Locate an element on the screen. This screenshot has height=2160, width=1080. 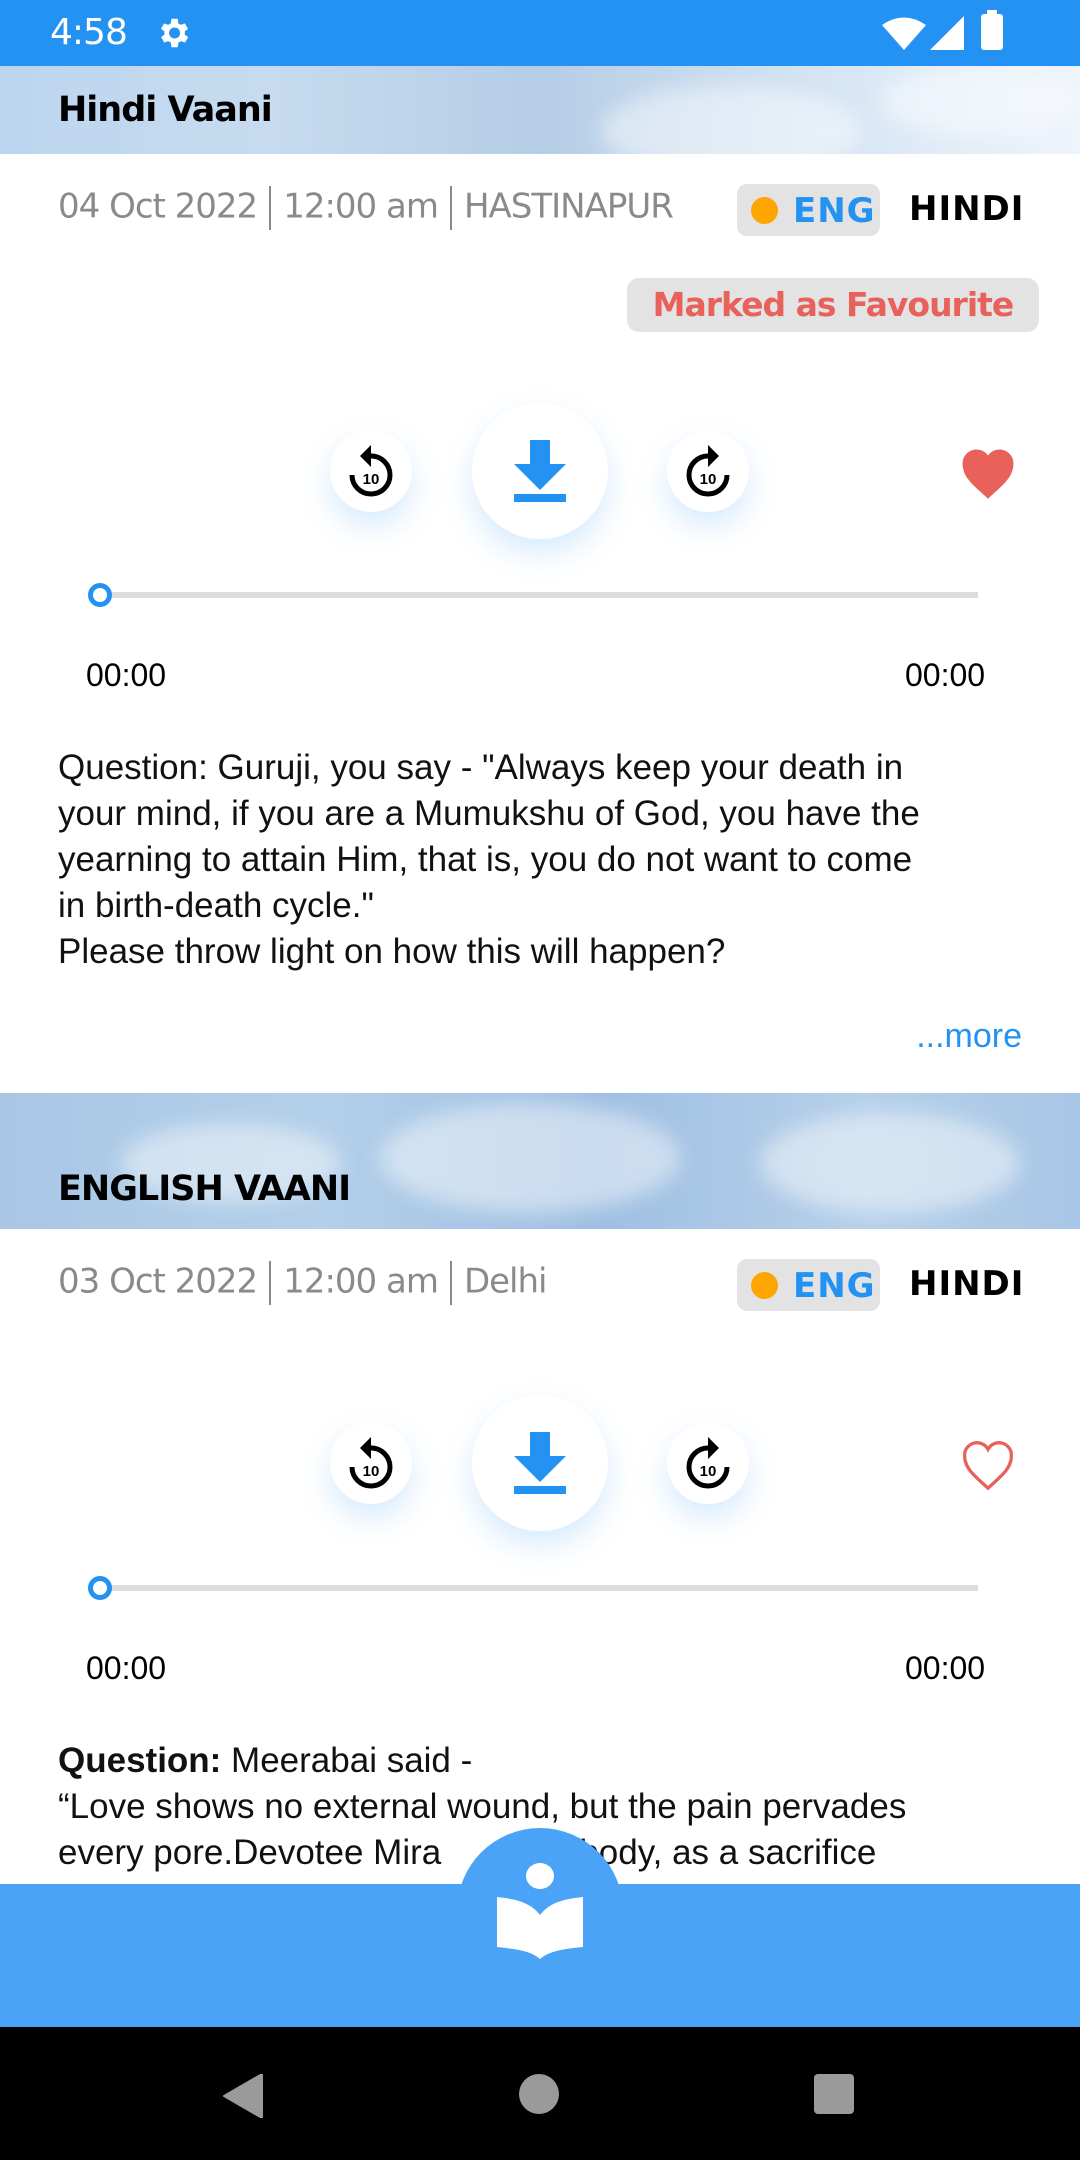
section-title: Hindi Vaani is located at coordinates (165, 110).